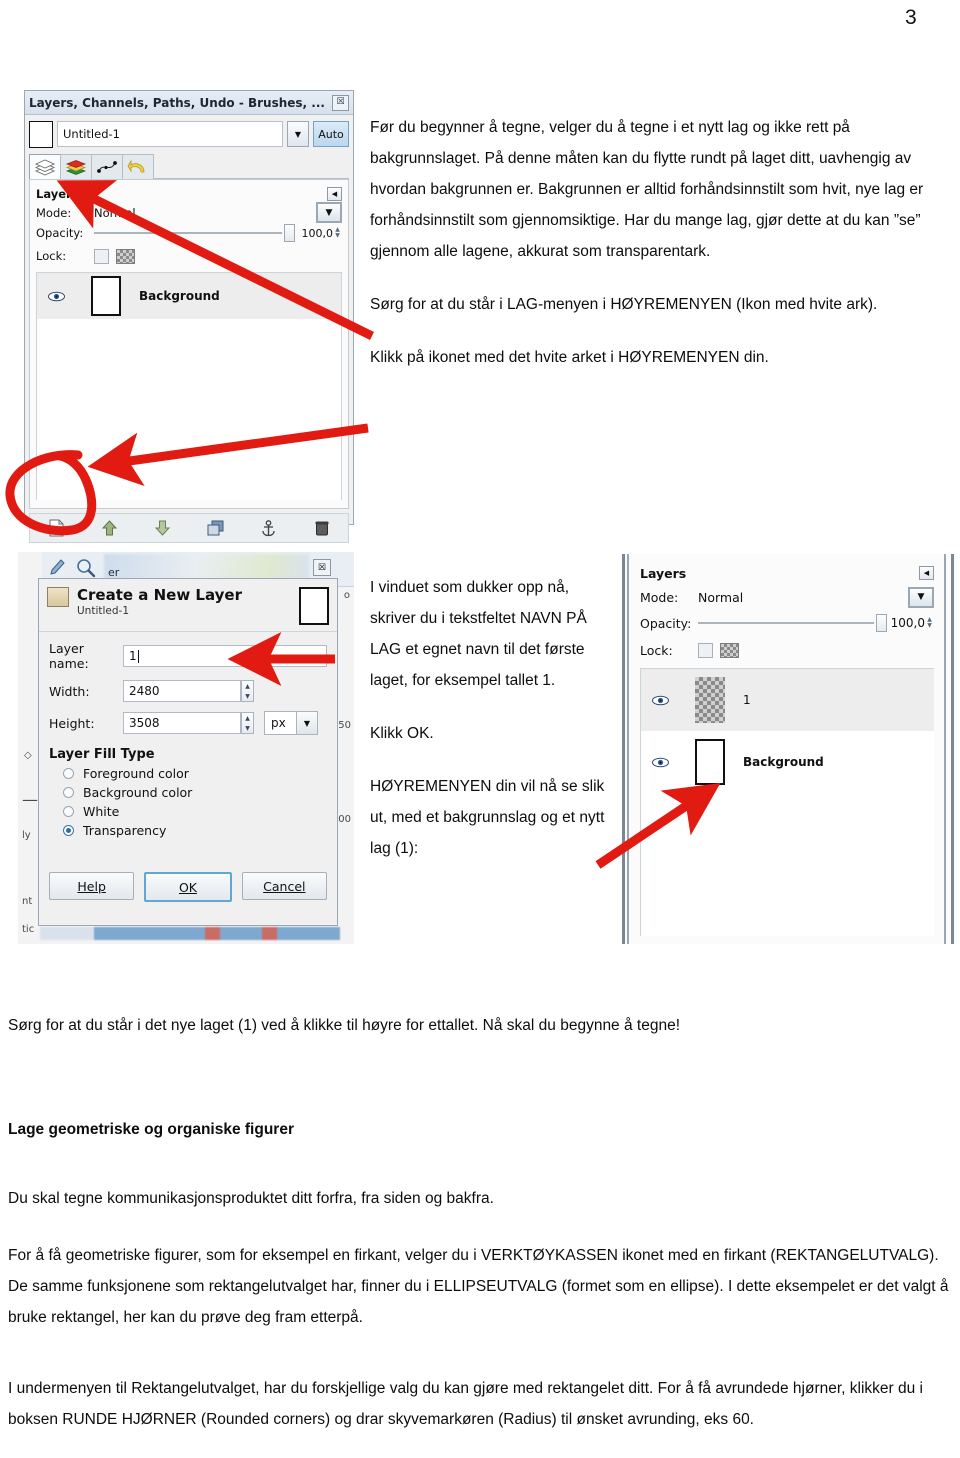 Image resolution: width=960 pixels, height=1458 pixels. I want to click on tab-layers, so click(45, 166).